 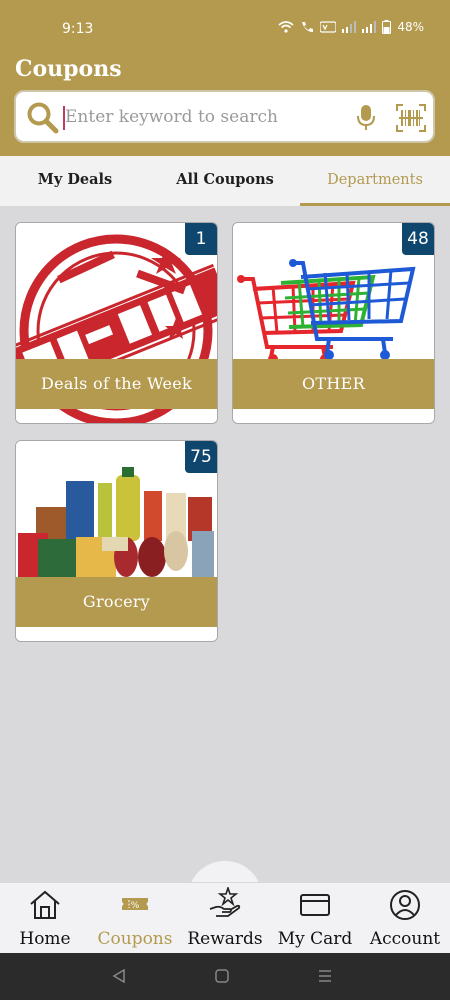 What do you see at coordinates (366, 118) in the screenshot?
I see `mic-icon` at bounding box center [366, 118].